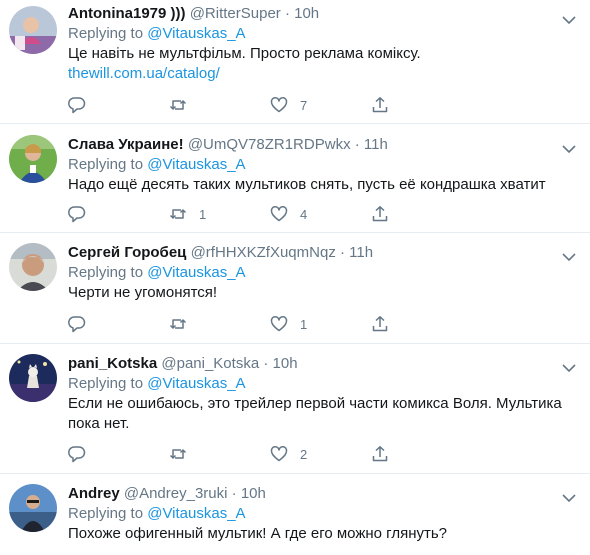  Describe the element at coordinates (318, 494) in the screenshot. I see `tweet-header: Andrey @Andrey_3ruki · 10h` at that location.